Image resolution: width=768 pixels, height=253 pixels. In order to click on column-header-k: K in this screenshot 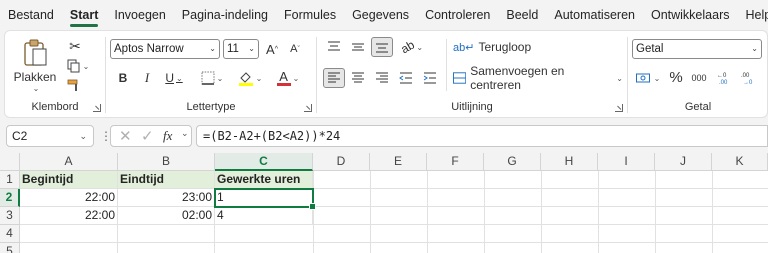, I will do `click(740, 162)`.